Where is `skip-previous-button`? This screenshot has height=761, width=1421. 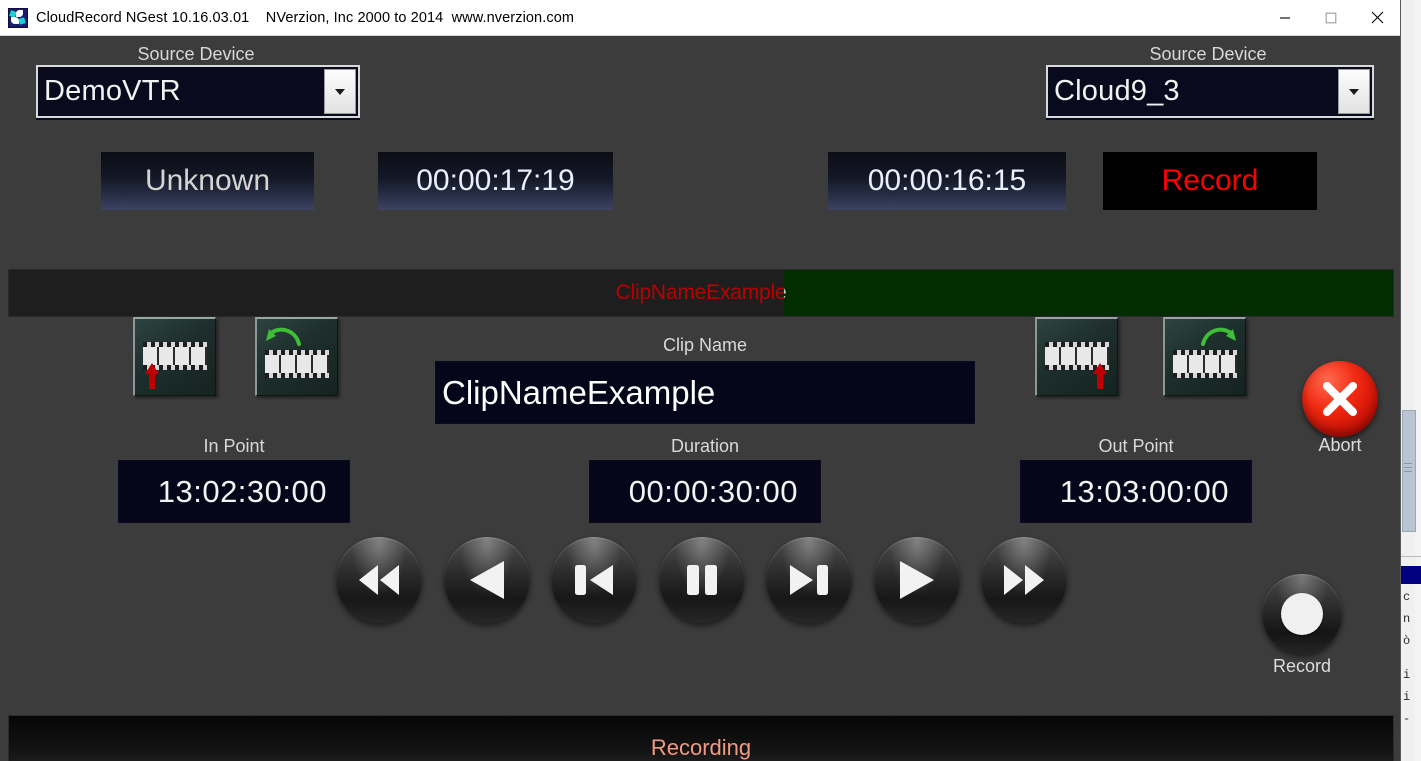 skip-previous-button is located at coordinates (594, 580).